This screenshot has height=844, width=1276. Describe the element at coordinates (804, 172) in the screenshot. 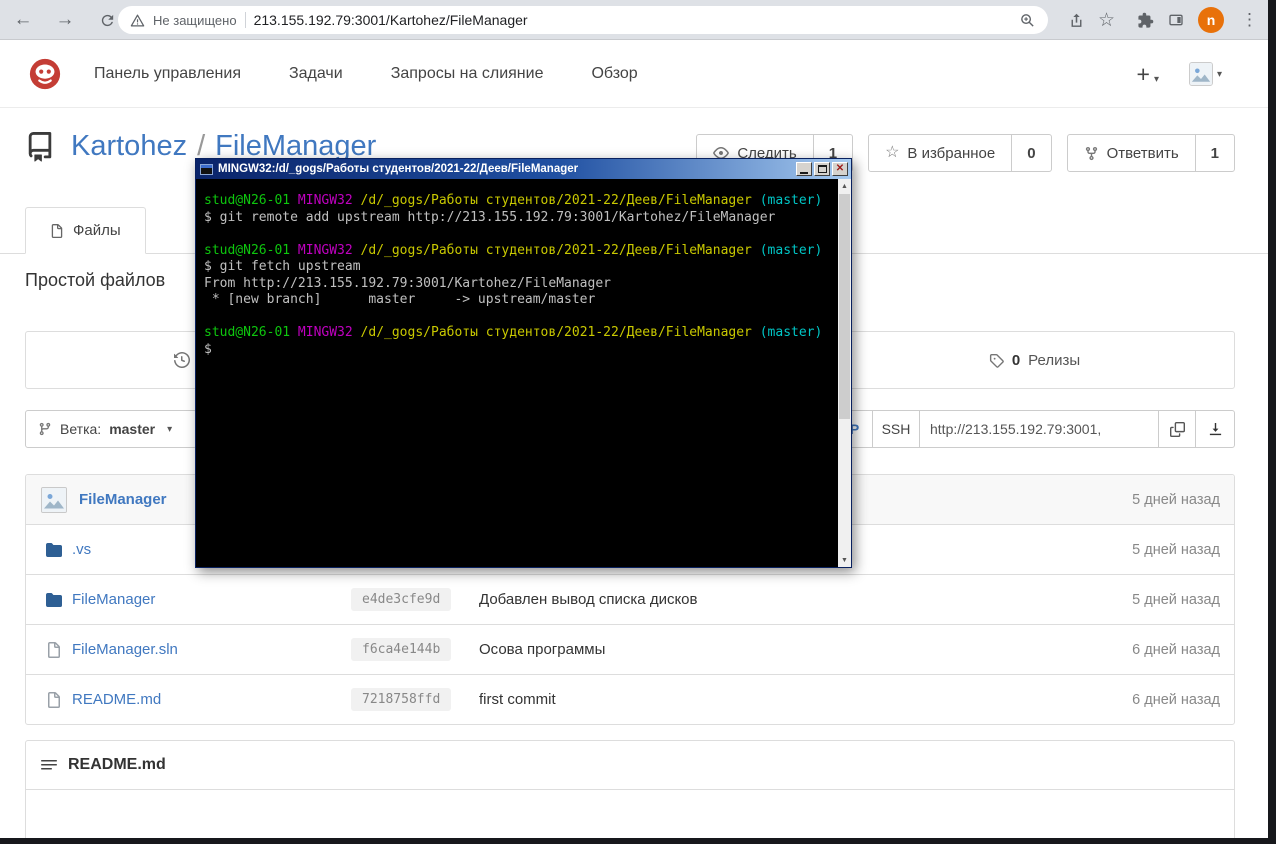

I see `minimize-icon` at that location.